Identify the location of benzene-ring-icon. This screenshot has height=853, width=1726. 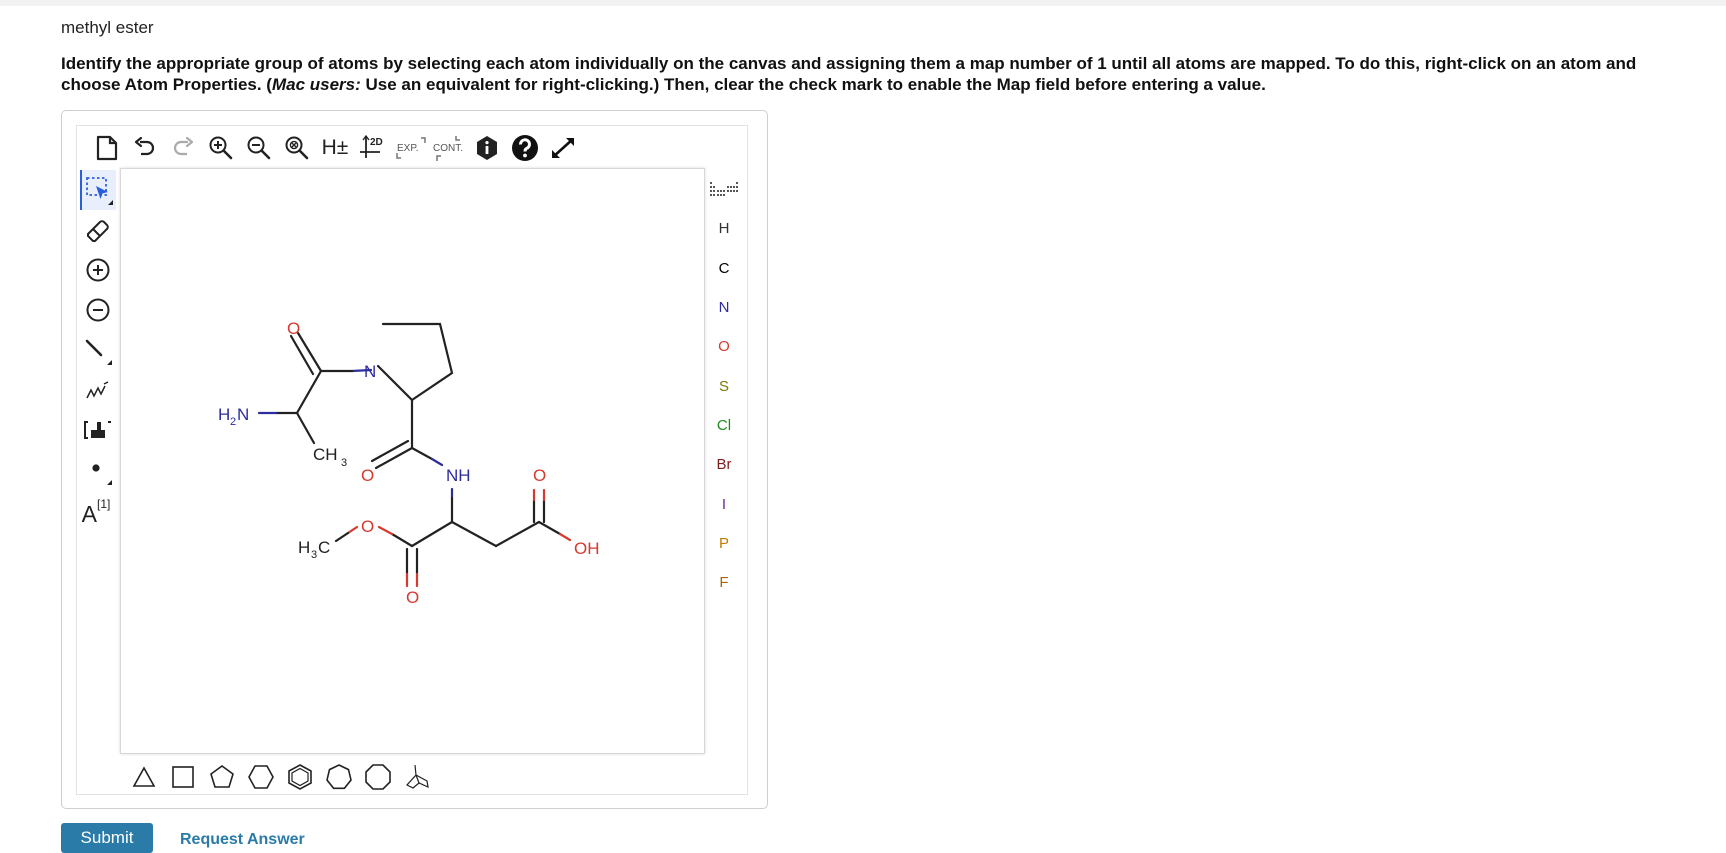
(299, 777).